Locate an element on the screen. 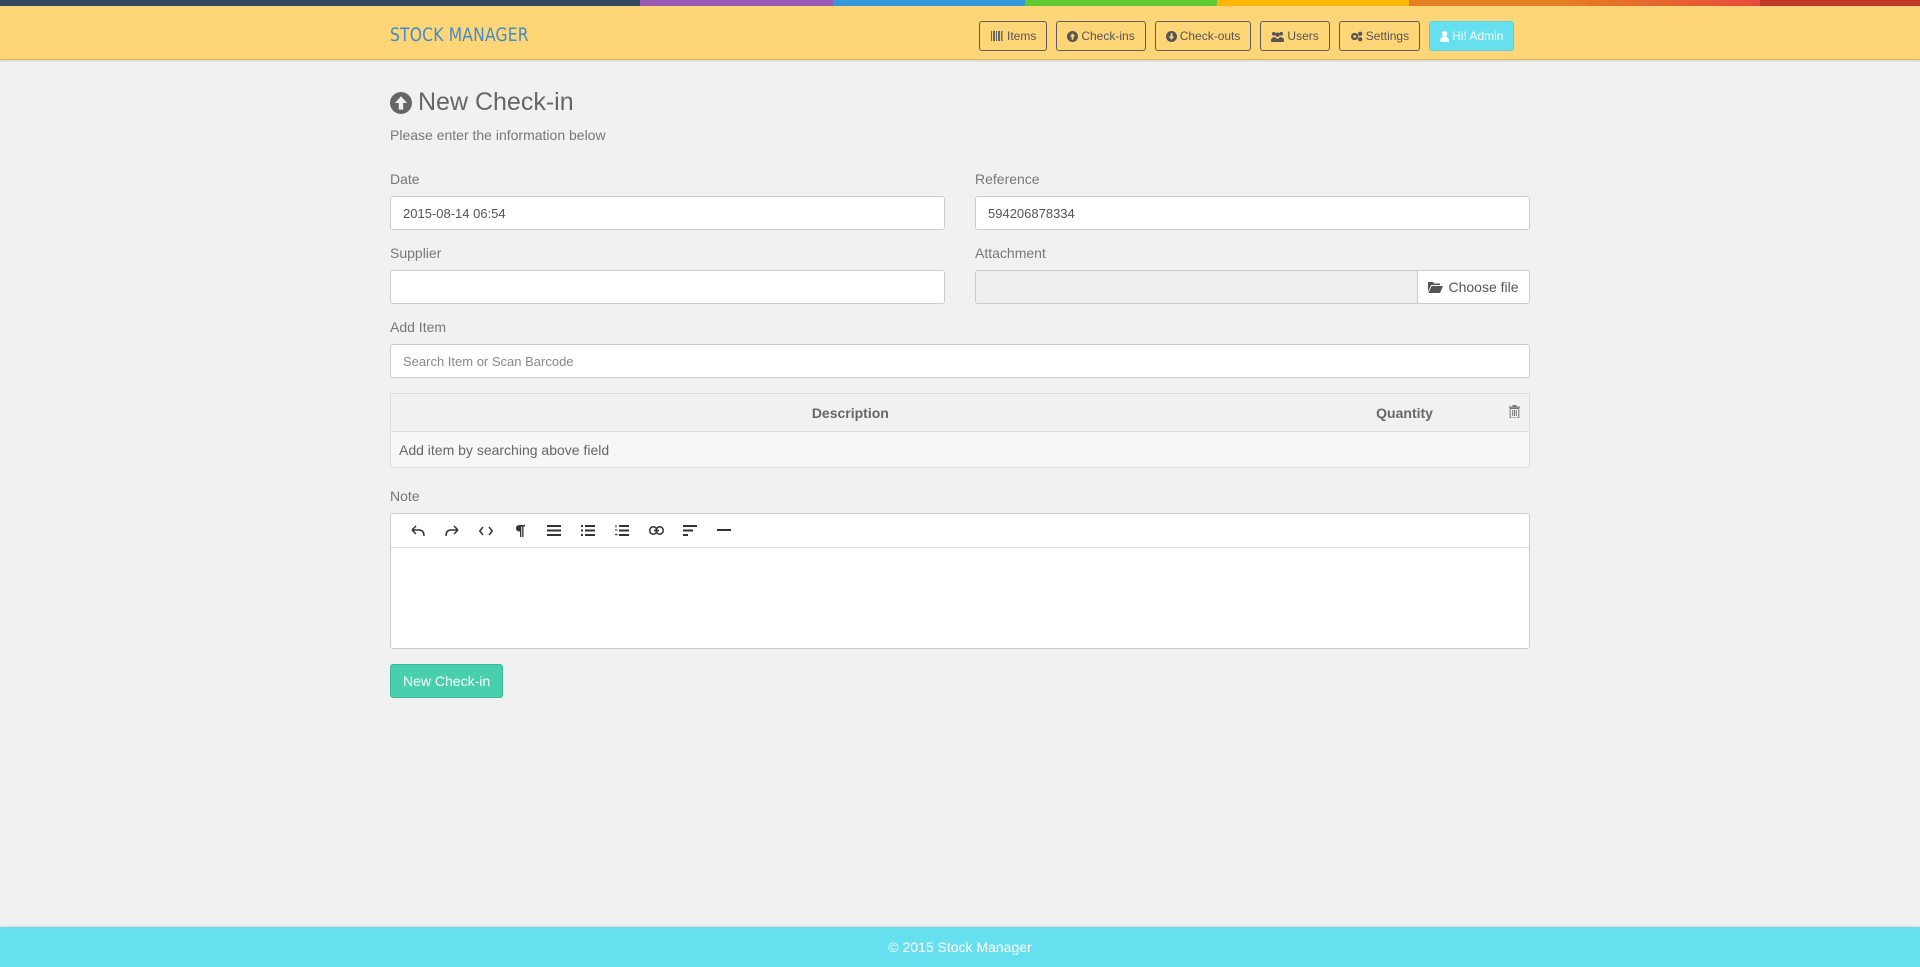 The height and width of the screenshot is (967, 1920). nav-items-button: Items is located at coordinates (1013, 36).